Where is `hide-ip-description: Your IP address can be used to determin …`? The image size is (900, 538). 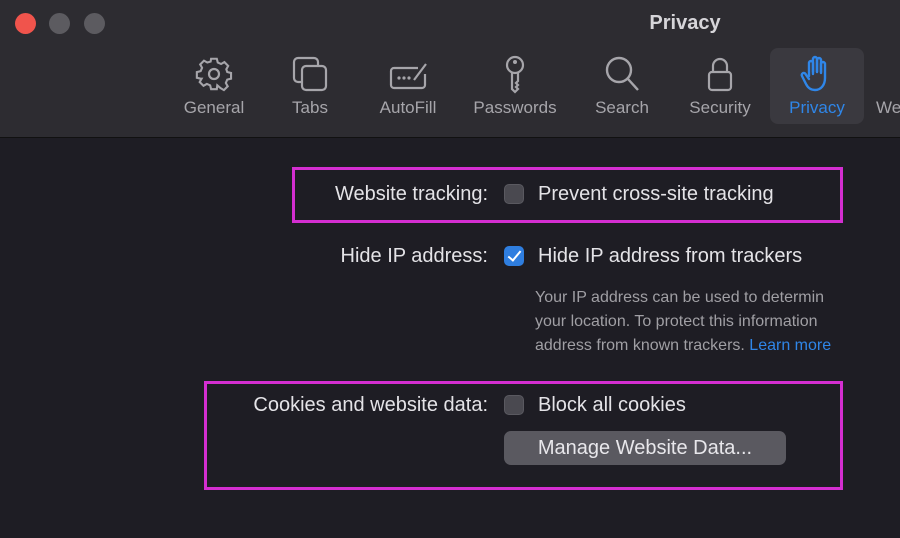 hide-ip-description: Your IP address can be used to determin … is located at coordinates (683, 322).